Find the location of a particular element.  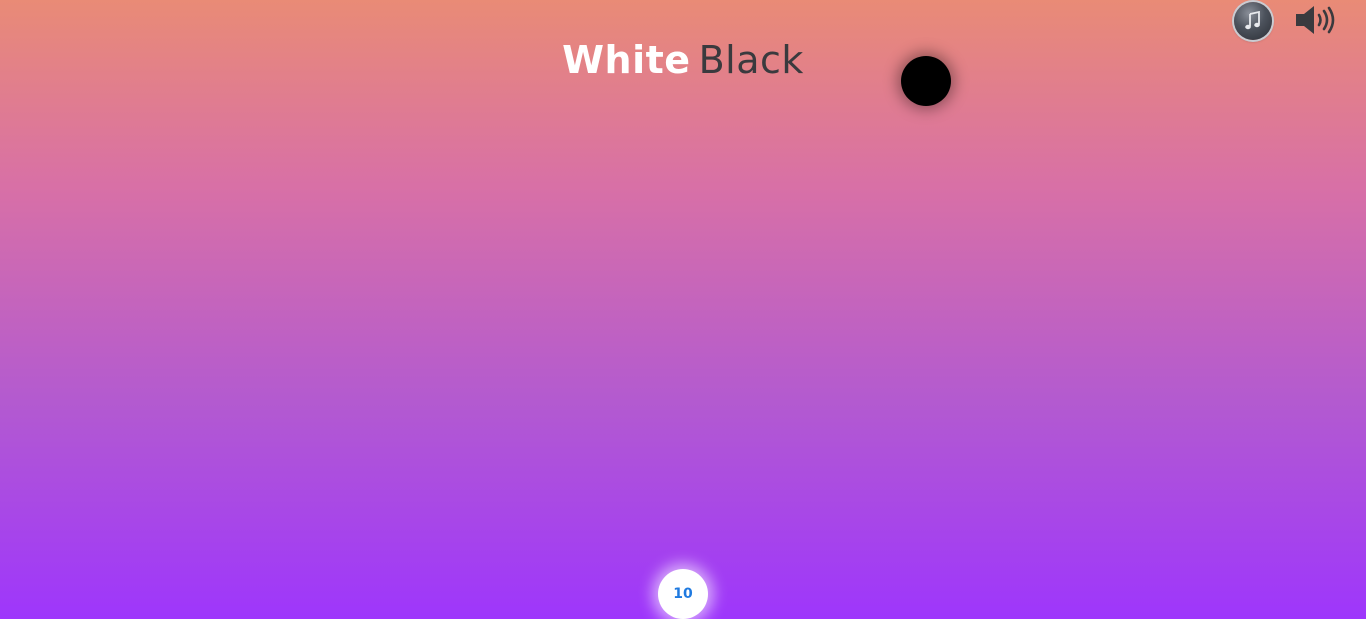

player-white-ball: 10 is located at coordinates (683, 594).